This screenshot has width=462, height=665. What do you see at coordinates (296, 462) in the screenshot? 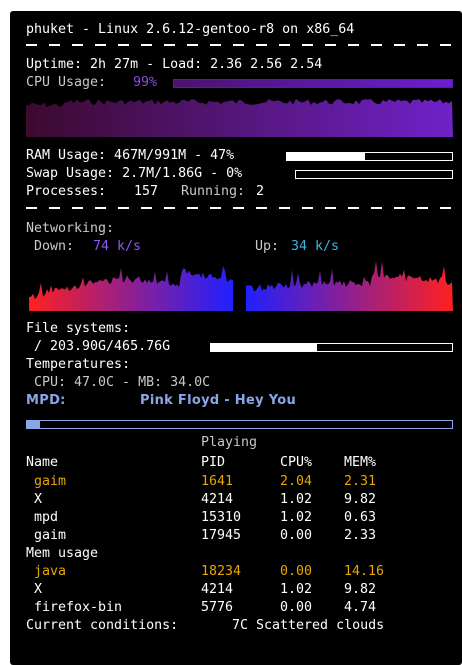
I see `header-cpu: CPU%` at bounding box center [296, 462].